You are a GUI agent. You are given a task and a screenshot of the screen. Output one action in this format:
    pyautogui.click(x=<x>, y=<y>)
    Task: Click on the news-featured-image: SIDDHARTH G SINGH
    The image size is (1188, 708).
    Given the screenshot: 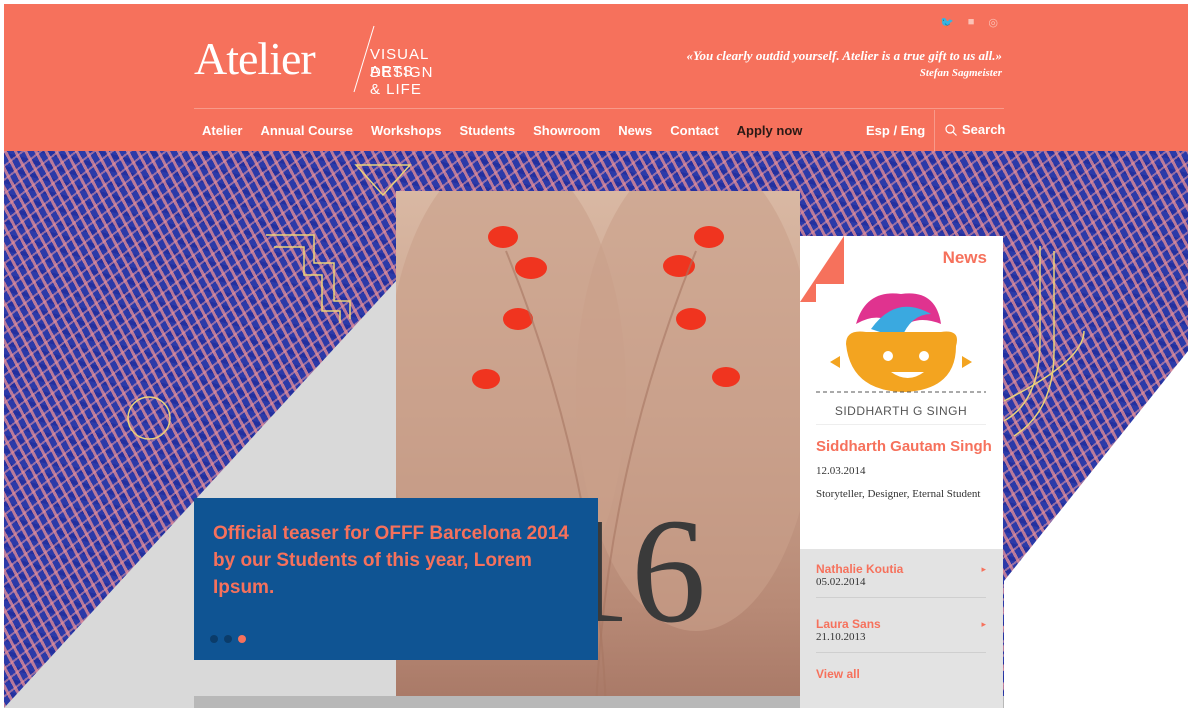 What is the action you would take?
    pyautogui.click(x=901, y=354)
    